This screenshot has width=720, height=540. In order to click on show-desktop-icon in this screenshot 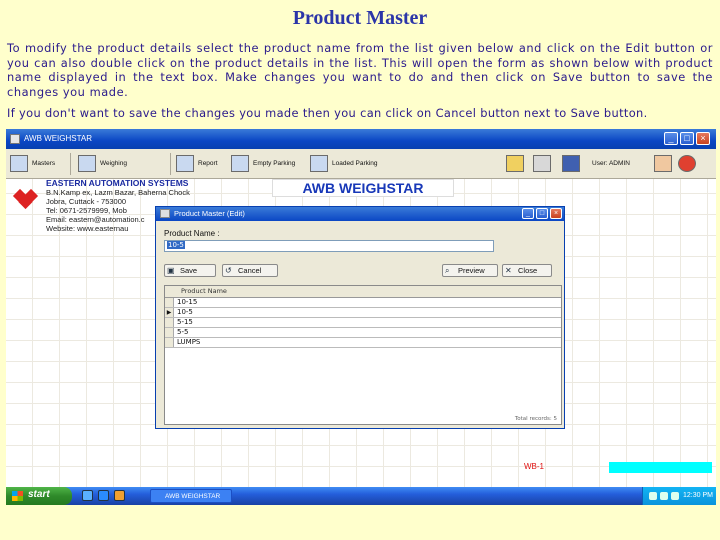, I will do `click(87, 495)`.